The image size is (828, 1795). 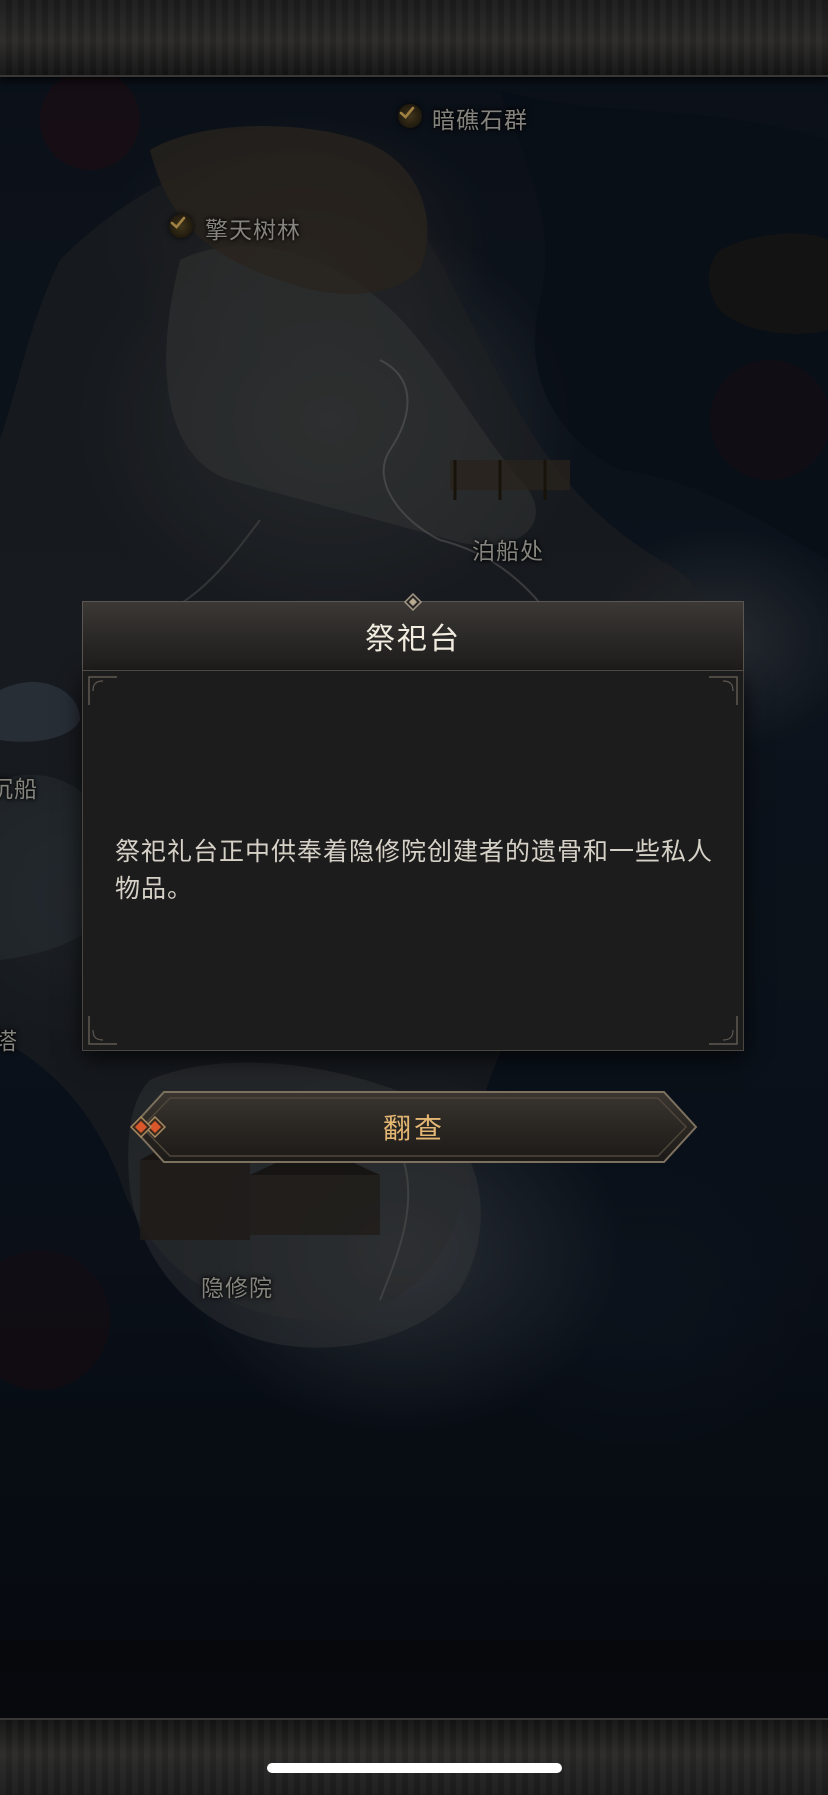 What do you see at coordinates (414, 1768) in the screenshot?
I see `home-indicator` at bounding box center [414, 1768].